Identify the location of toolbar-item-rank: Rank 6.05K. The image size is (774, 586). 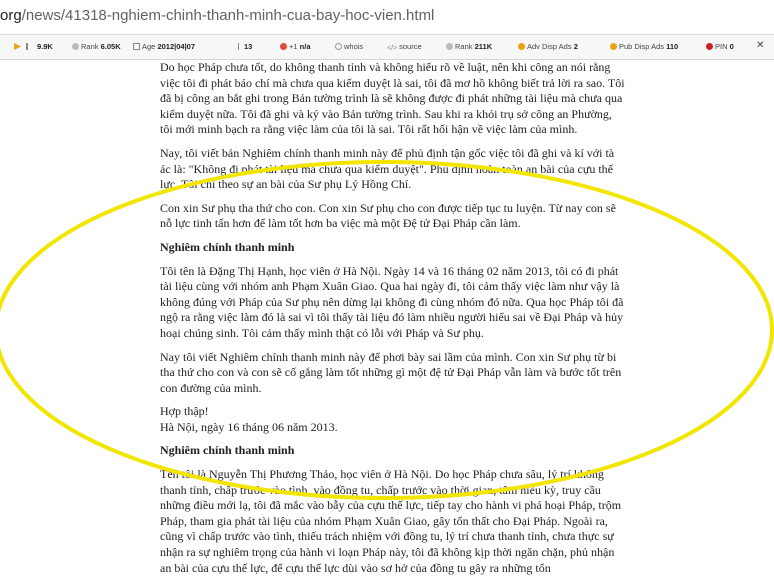
(96, 46).